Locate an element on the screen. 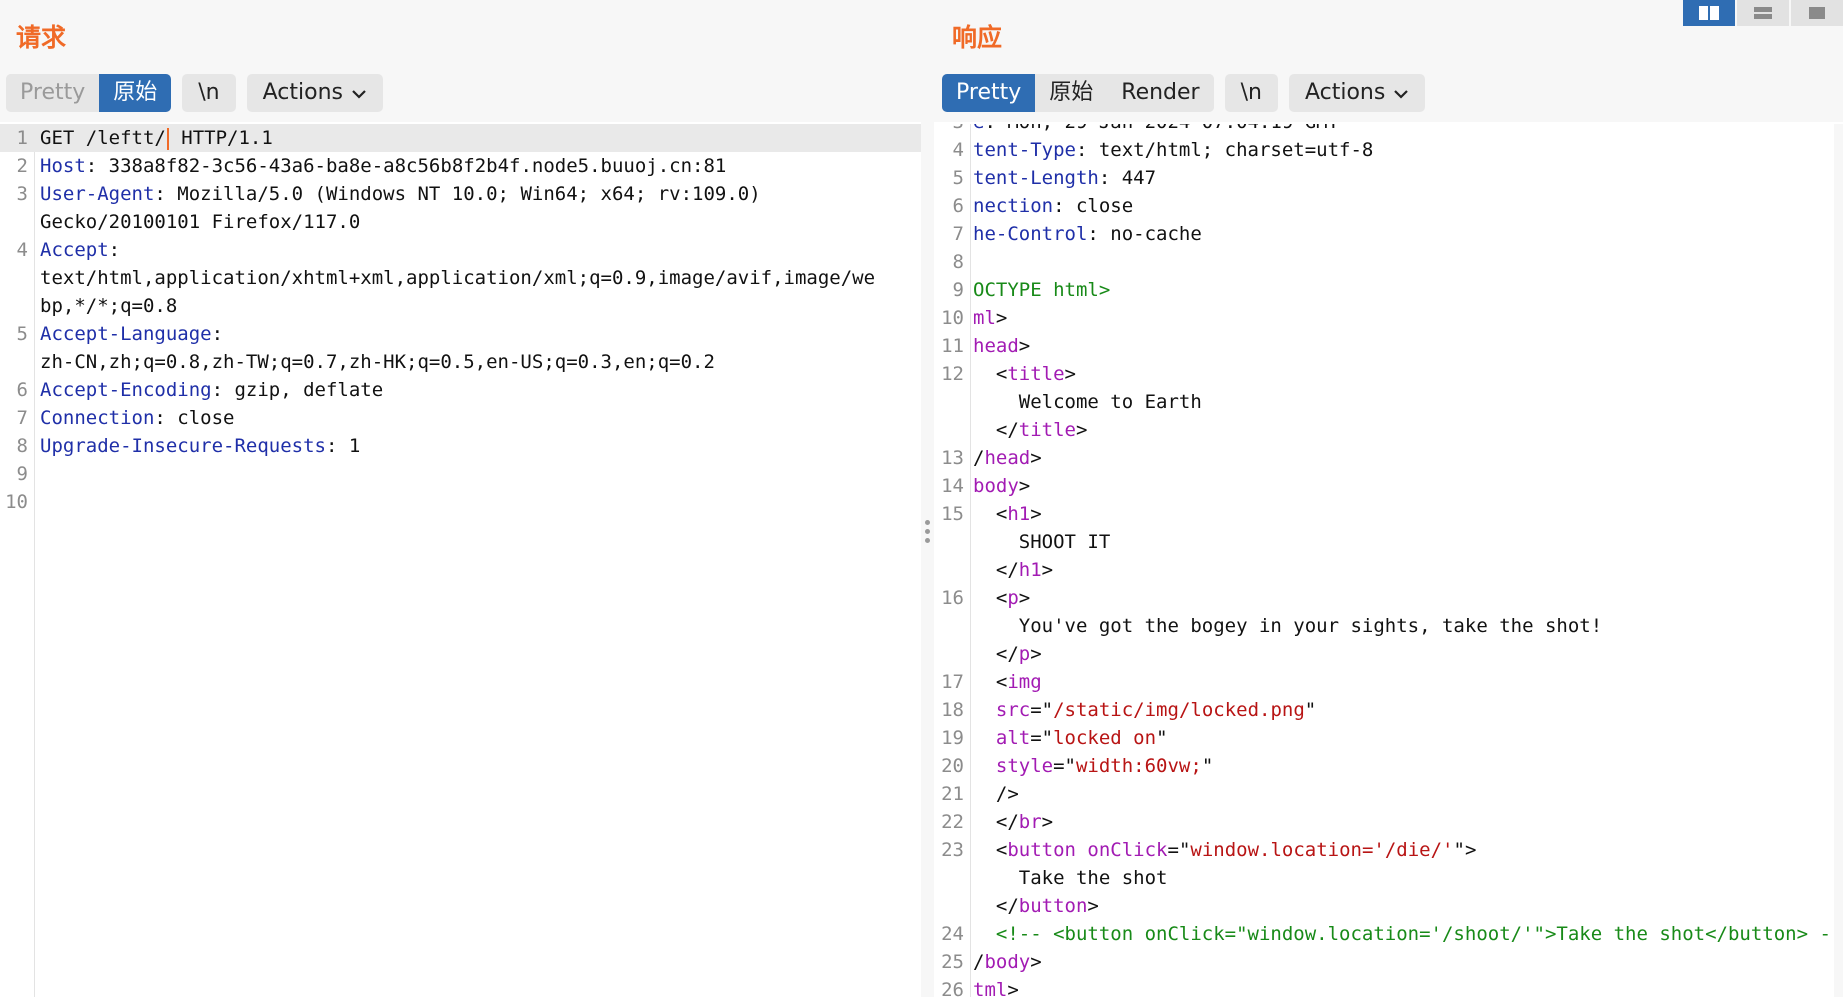 The height and width of the screenshot is (997, 1843). layout-split-vertical-button is located at coordinates (1763, 13).